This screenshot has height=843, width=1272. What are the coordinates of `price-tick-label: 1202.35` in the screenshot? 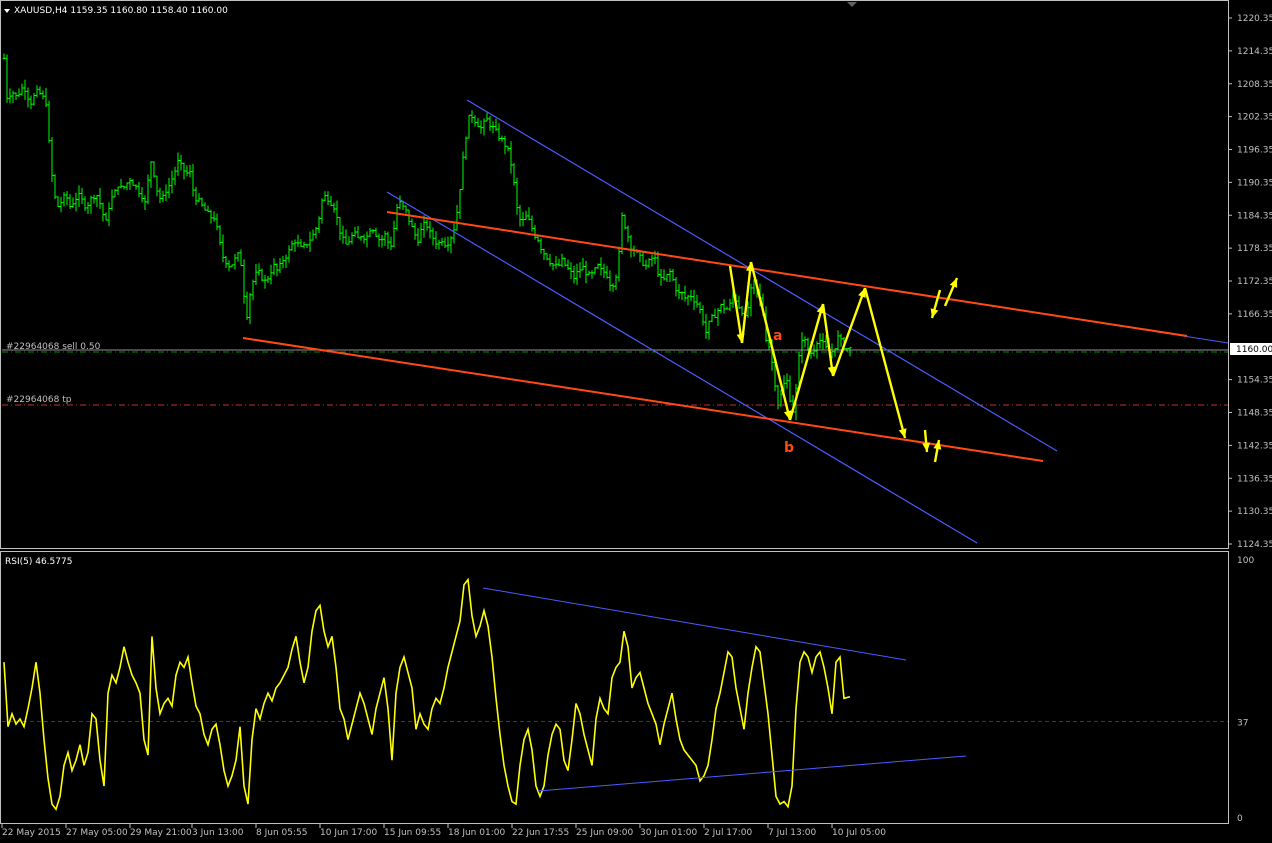 It's located at (1254, 118).